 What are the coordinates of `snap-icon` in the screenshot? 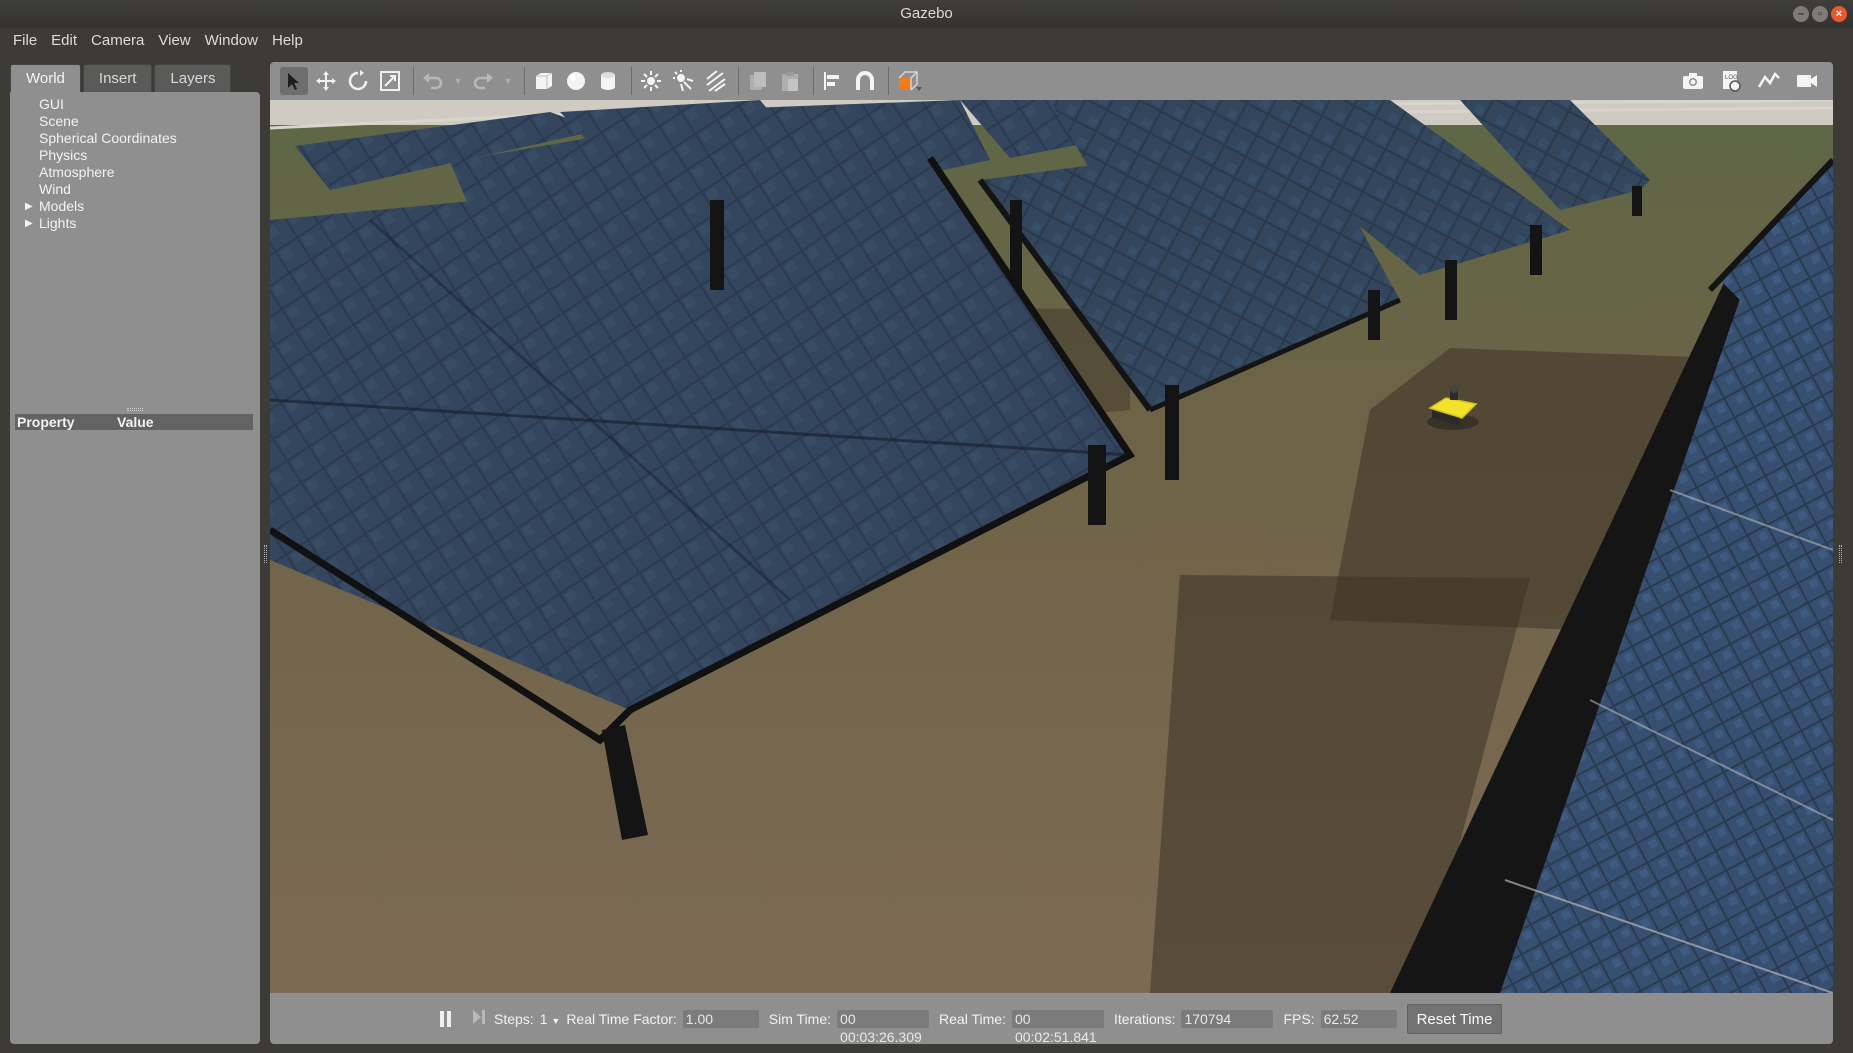 It's located at (865, 81).